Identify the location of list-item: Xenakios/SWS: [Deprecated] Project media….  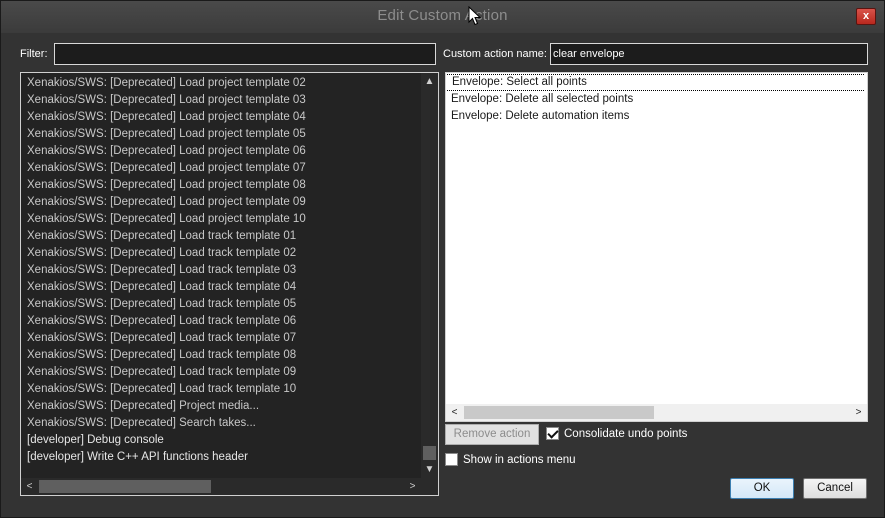
(221, 406).